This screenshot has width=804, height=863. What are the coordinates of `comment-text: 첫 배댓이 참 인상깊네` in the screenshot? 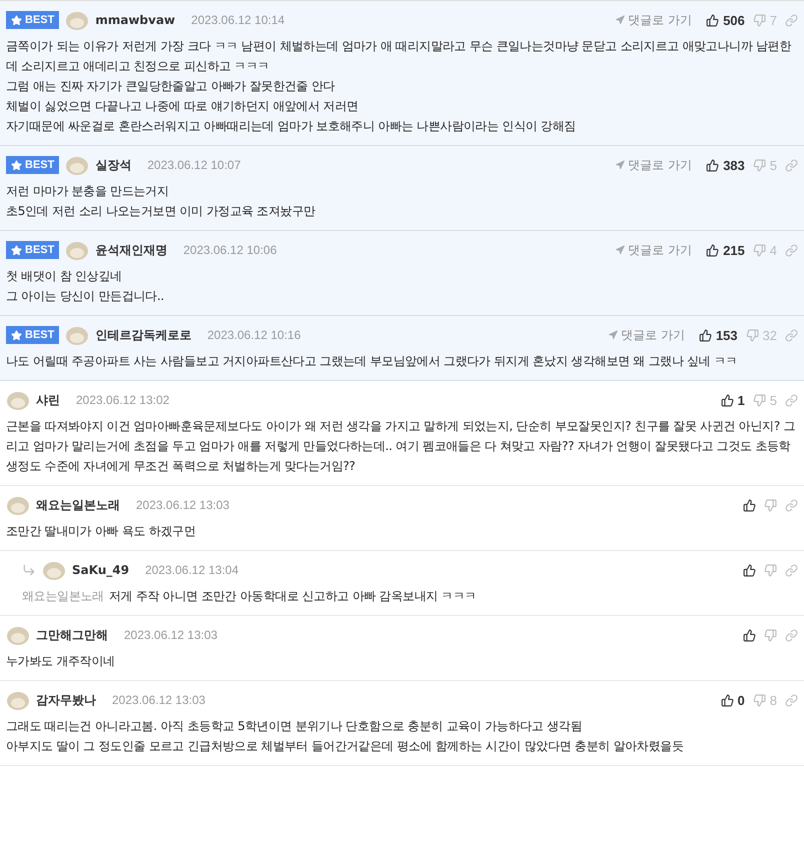 It's located at (64, 276).